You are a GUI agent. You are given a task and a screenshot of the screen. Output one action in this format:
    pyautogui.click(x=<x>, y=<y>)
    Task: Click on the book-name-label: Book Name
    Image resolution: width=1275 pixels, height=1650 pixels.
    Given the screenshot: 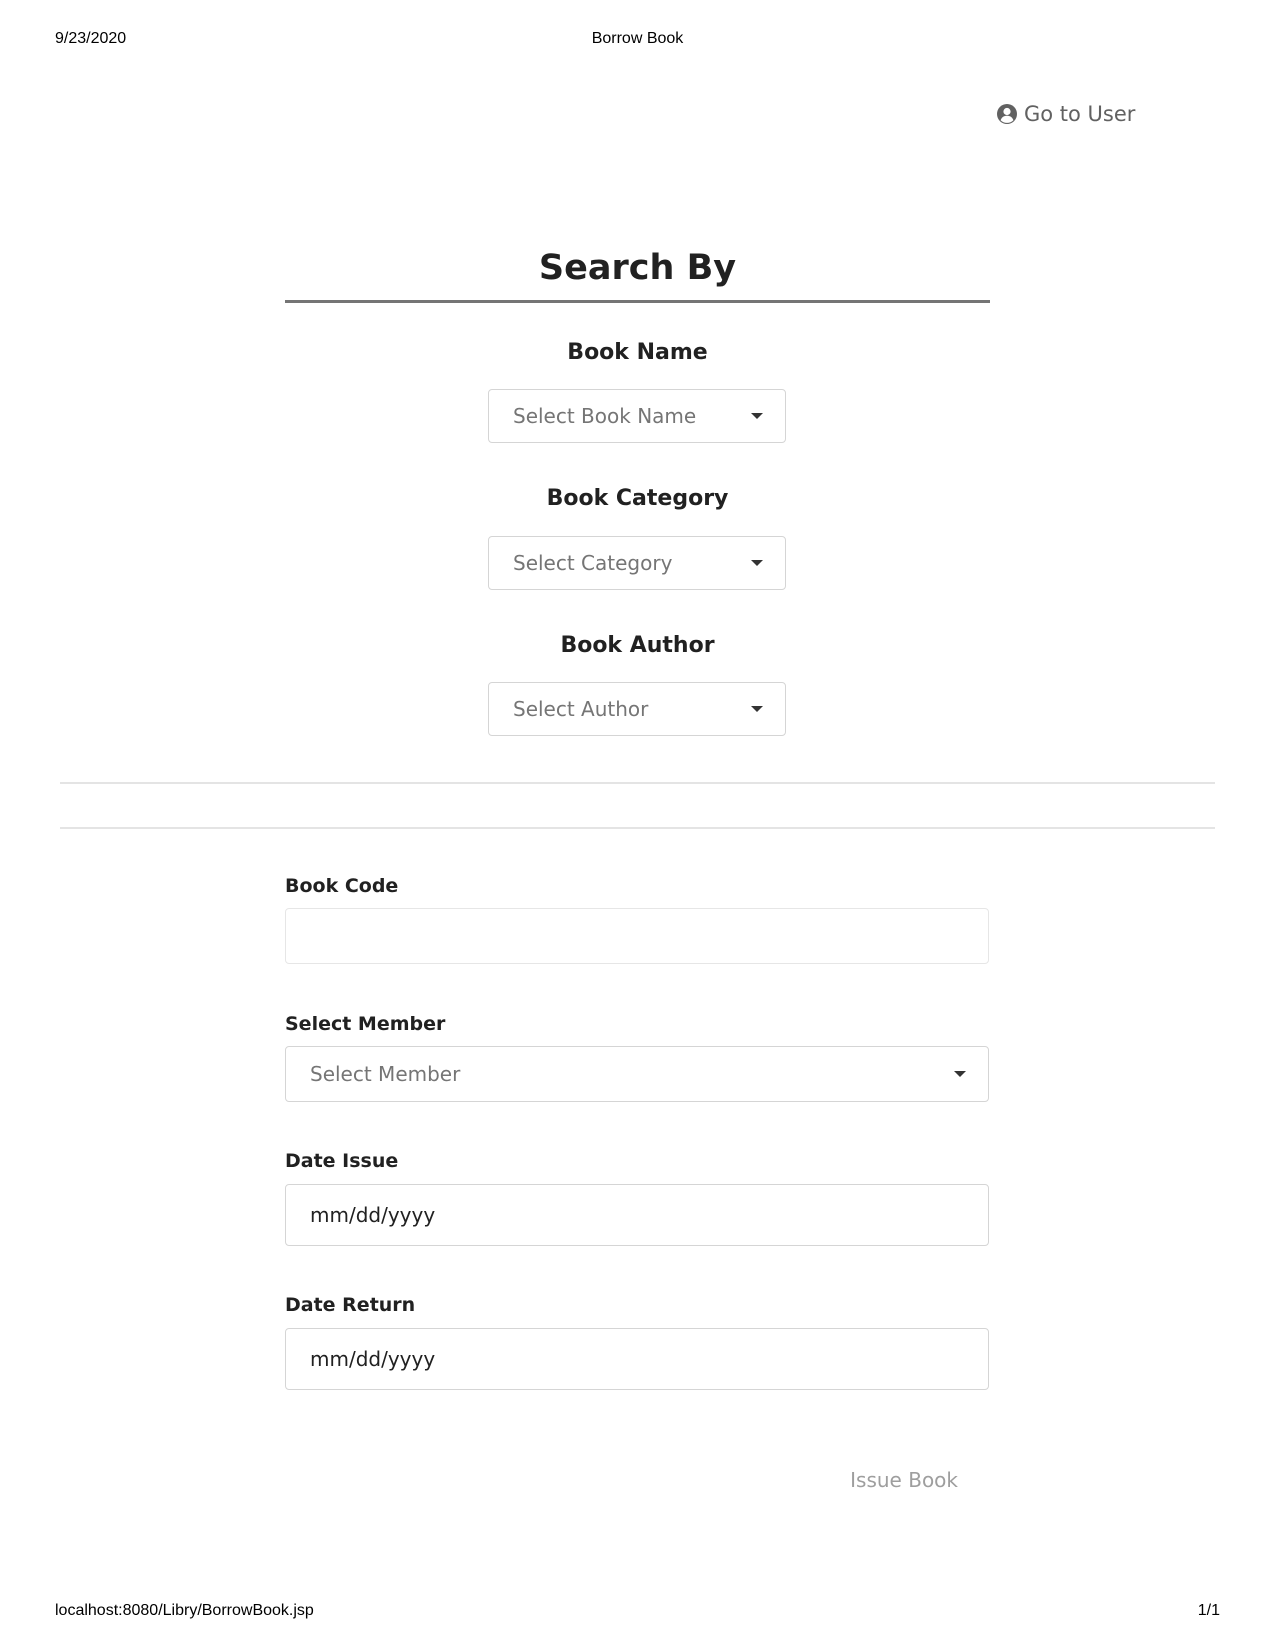 What is the action you would take?
    pyautogui.click(x=637, y=352)
    